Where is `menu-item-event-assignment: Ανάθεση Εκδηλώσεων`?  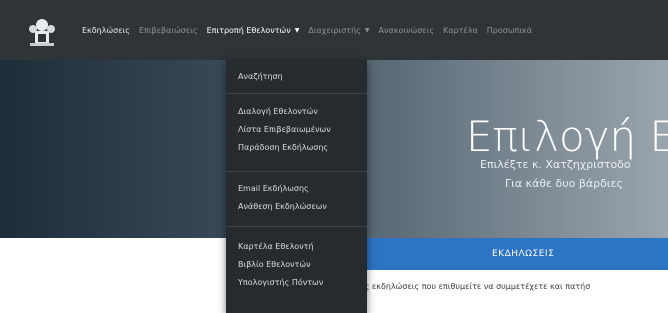 menu-item-event-assignment: Ανάθεση Εκδηλώσεων is located at coordinates (282, 206).